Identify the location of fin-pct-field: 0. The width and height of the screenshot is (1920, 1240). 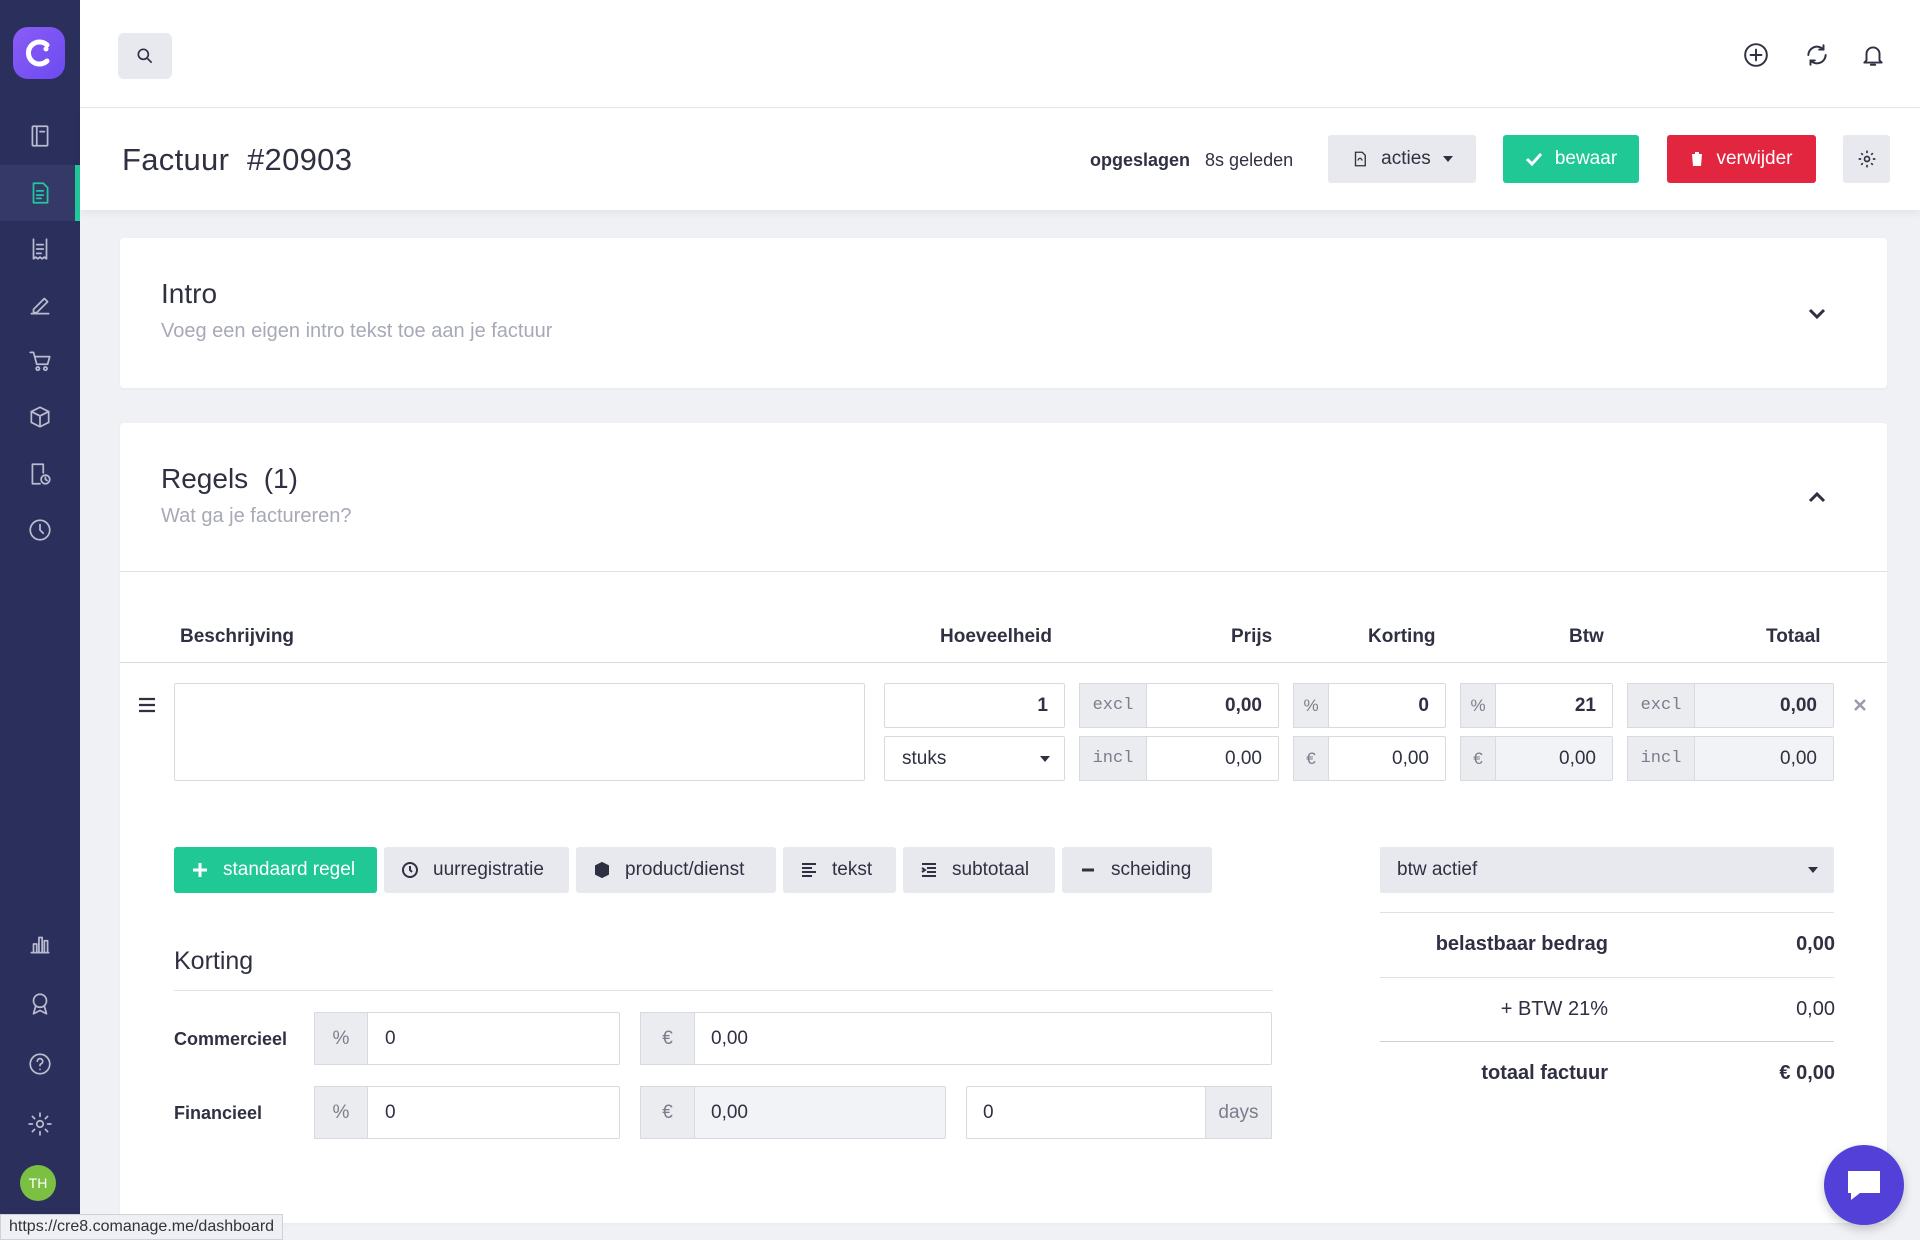
(493, 1112).